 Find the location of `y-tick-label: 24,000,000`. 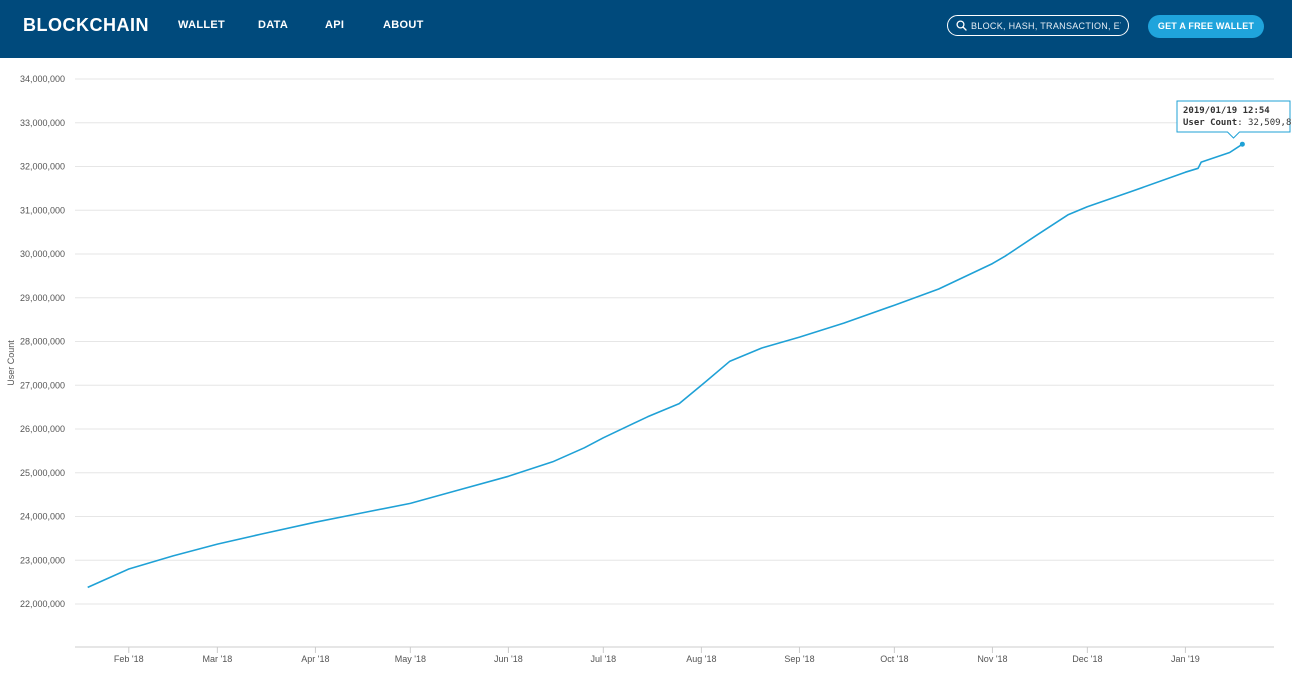

y-tick-label: 24,000,000 is located at coordinates (42, 517).